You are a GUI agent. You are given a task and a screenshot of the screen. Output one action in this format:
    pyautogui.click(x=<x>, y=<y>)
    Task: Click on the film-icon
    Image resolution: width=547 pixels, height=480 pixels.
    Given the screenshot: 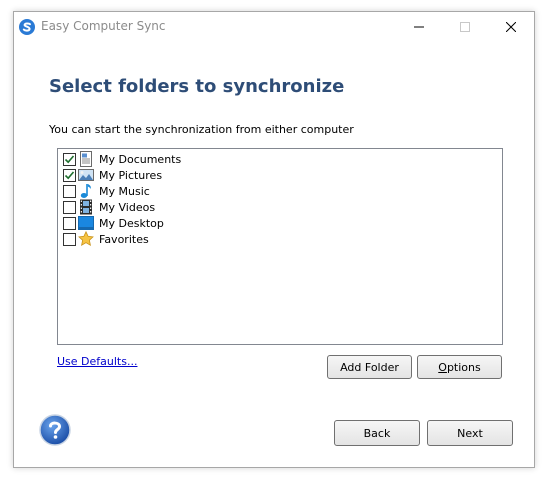 What is the action you would take?
    pyautogui.click(x=86, y=207)
    